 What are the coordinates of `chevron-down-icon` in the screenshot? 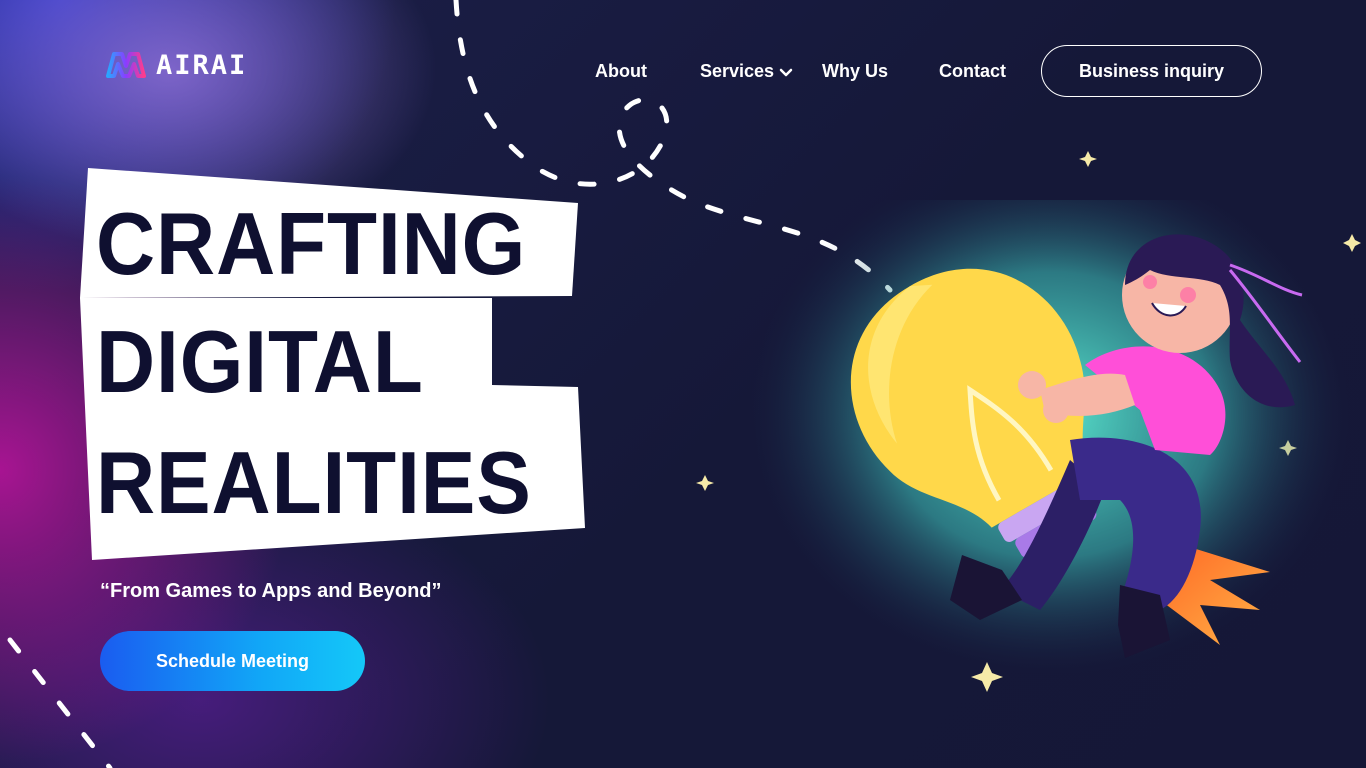 It's located at (786, 72).